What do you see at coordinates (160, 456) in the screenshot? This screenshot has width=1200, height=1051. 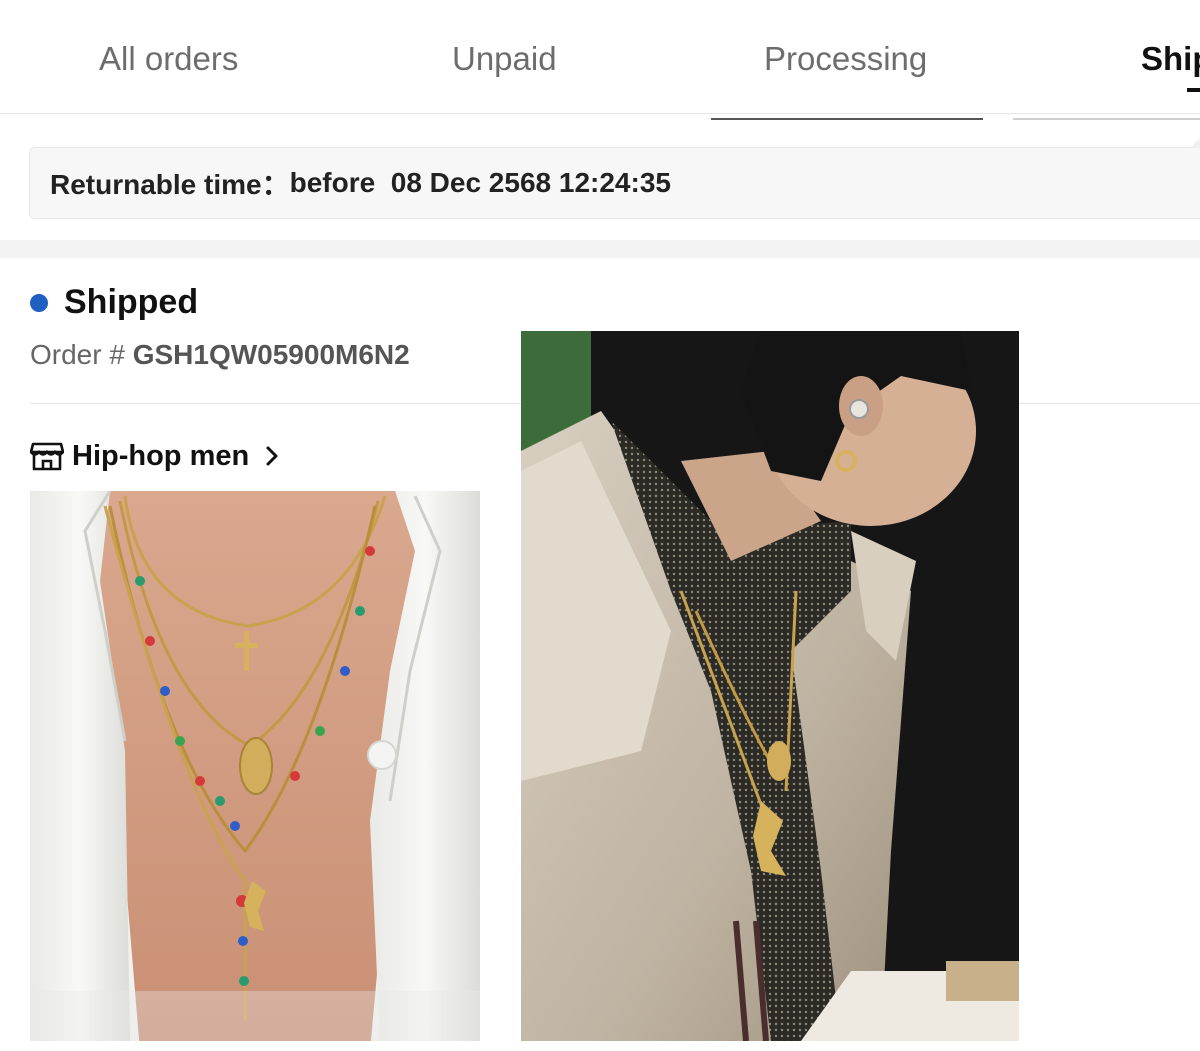 I see `store-name: Hip-hop men` at bounding box center [160, 456].